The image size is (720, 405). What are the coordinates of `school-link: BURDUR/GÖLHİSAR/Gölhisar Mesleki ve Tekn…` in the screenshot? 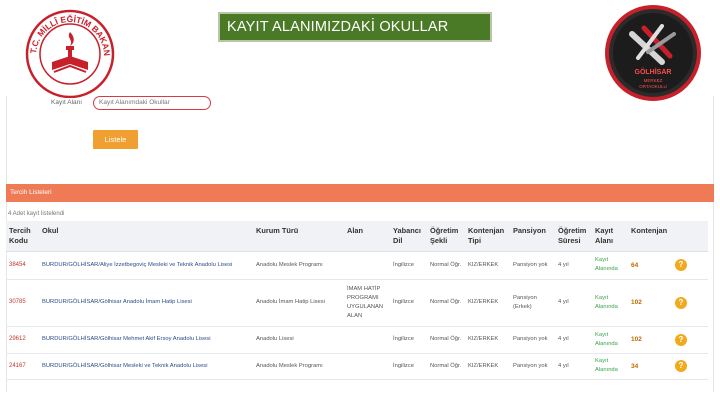 It's located at (146, 366).